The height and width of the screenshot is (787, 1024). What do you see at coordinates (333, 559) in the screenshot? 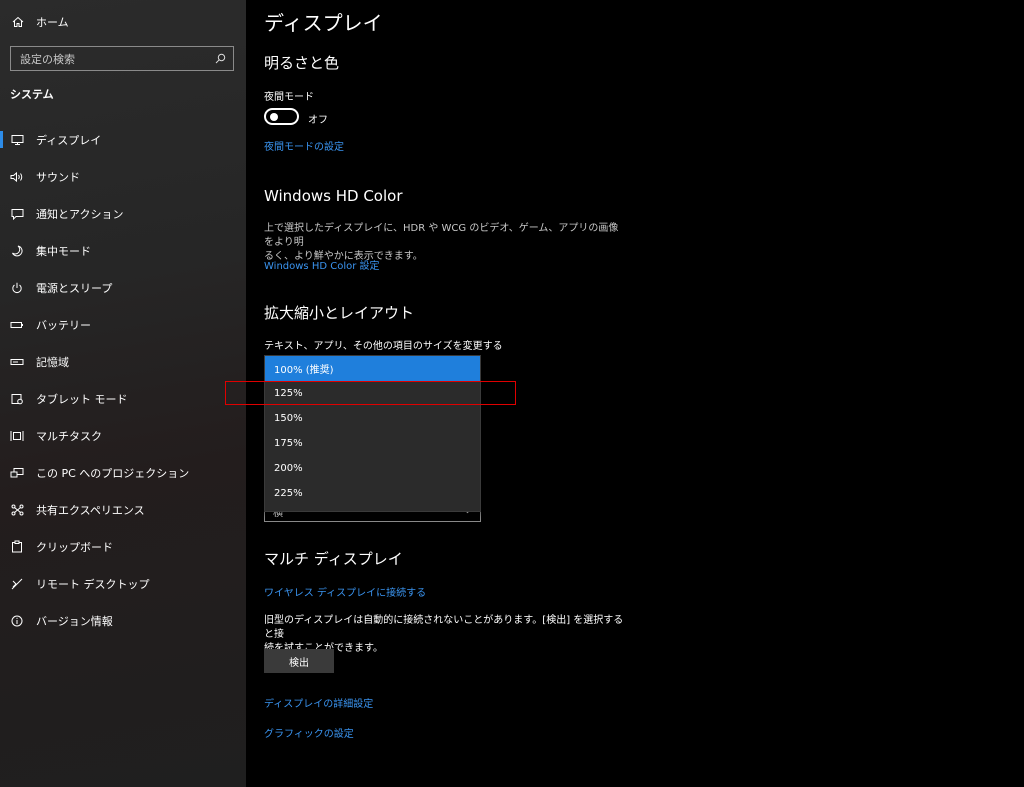
I see `multi-display-heading: マルチ ディスプレイ` at bounding box center [333, 559].